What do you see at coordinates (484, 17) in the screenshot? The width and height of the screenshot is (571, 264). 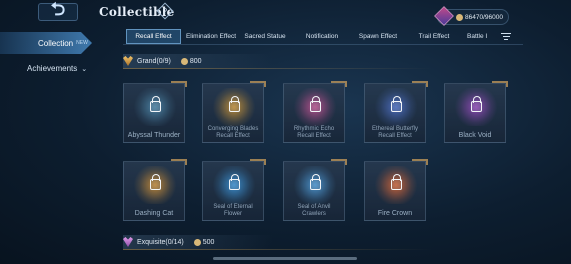 I see `currency-amount: 86470/96000` at bounding box center [484, 17].